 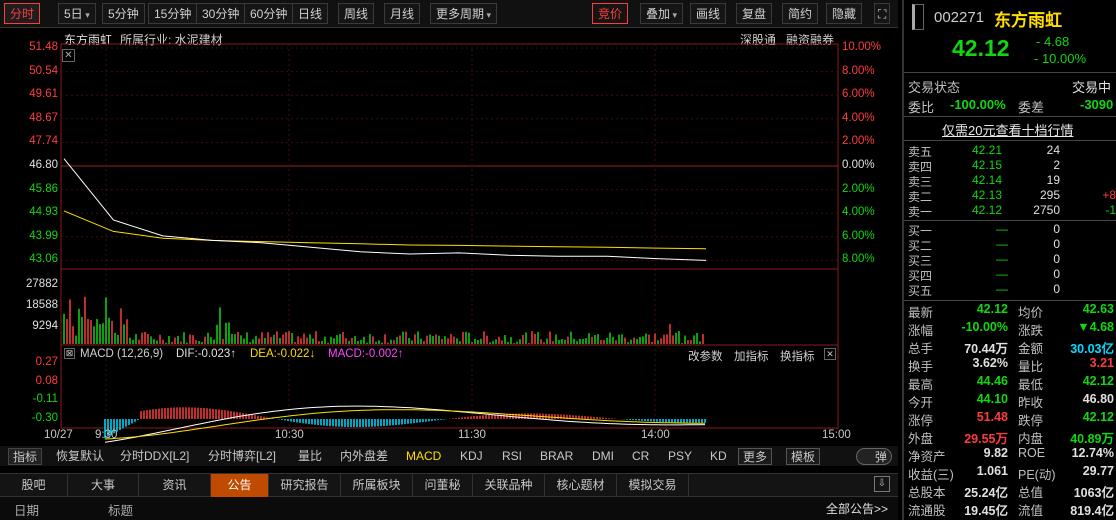 What do you see at coordinates (242, 456) in the screenshot?
I see `game-button: 分时博弈[L2]` at bounding box center [242, 456].